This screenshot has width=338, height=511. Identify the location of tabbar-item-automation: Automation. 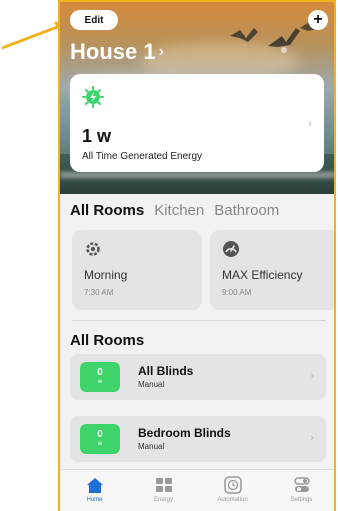
(233, 489).